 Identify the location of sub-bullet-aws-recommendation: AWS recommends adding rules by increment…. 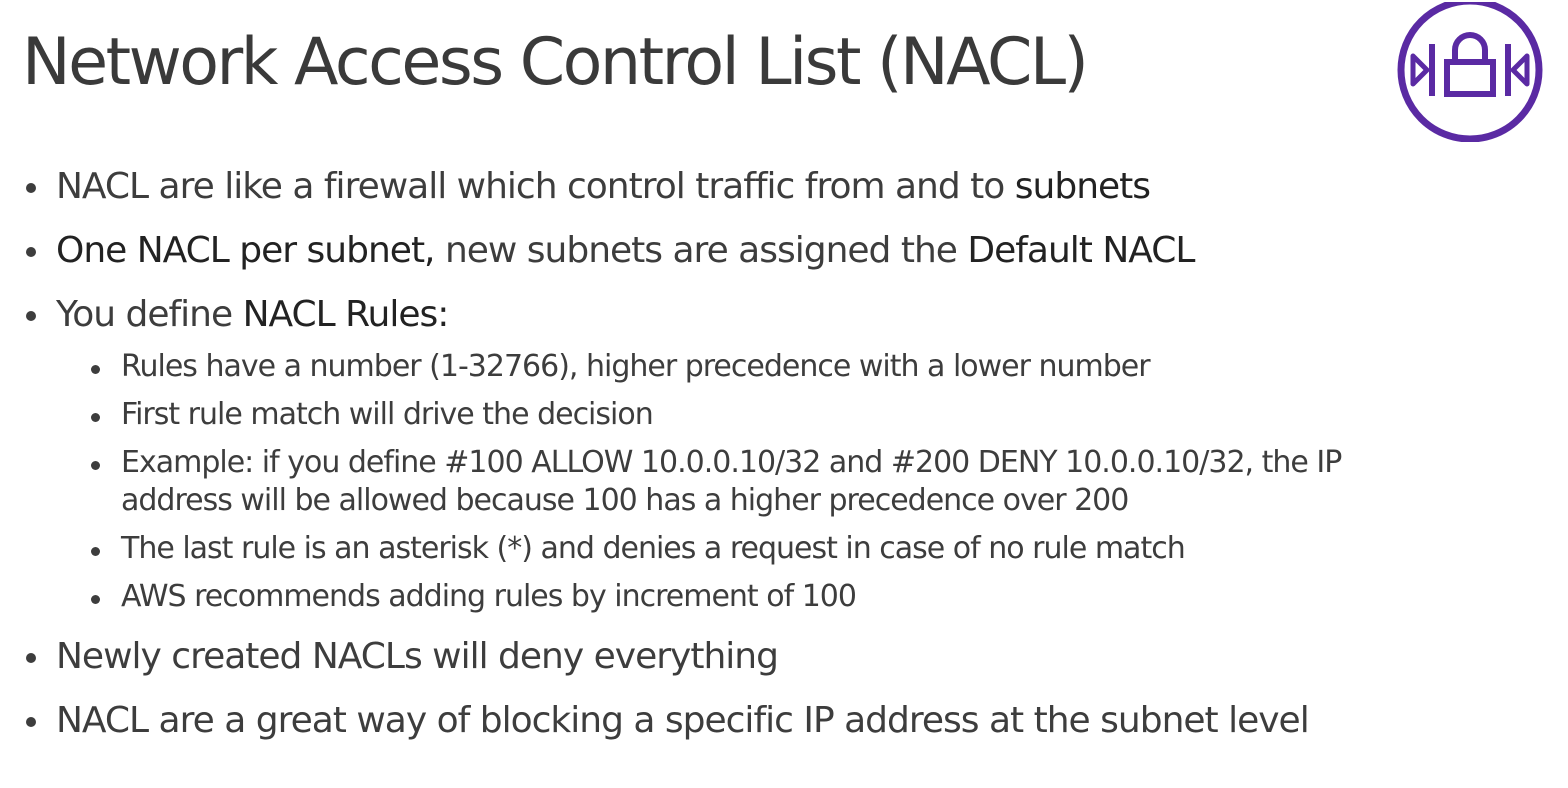
(474, 597).